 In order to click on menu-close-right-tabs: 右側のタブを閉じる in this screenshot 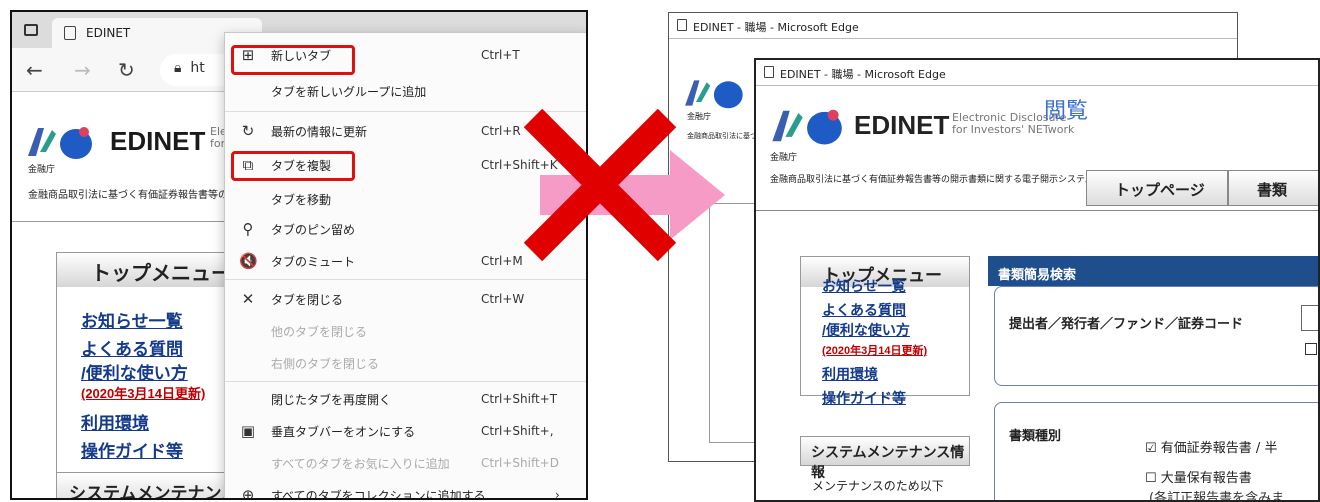, I will do `click(405, 363)`.